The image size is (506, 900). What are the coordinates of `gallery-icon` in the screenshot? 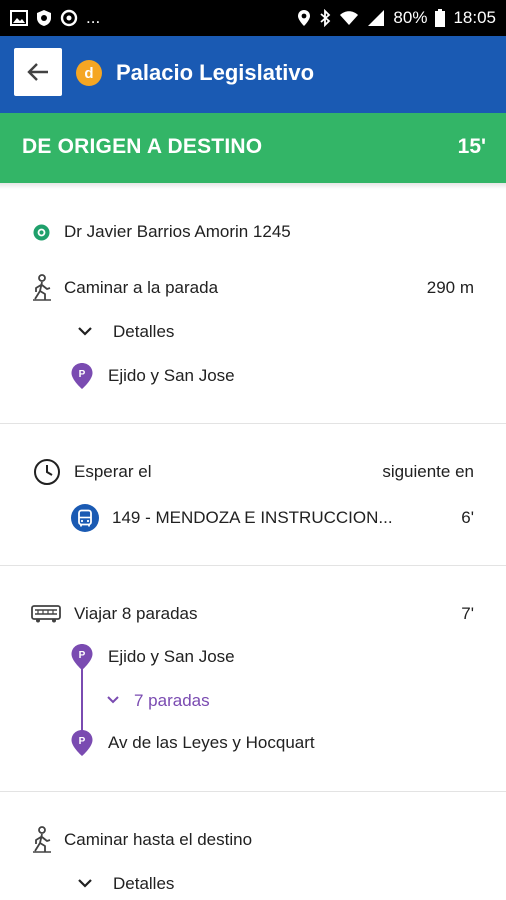 It's located at (19, 18).